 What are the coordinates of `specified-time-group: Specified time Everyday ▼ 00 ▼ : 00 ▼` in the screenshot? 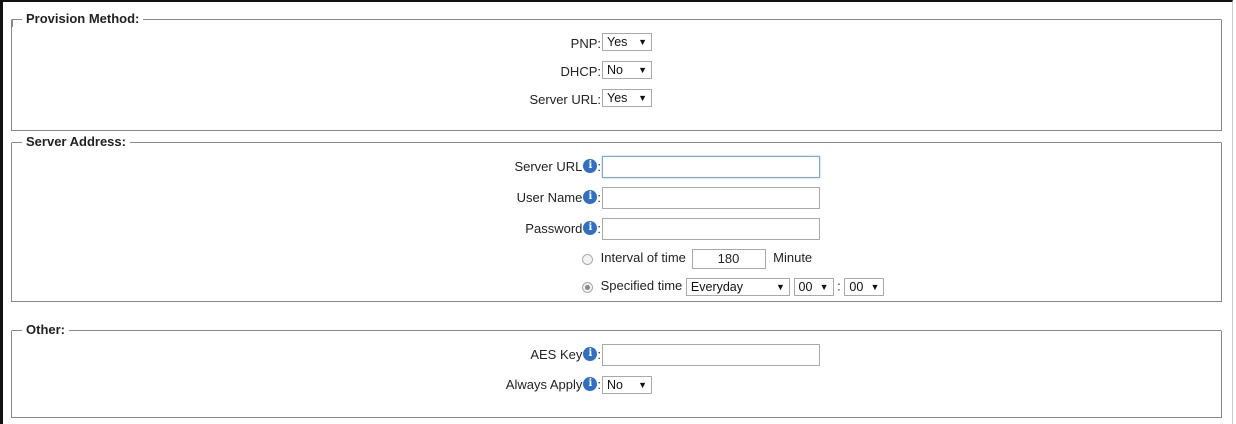 It's located at (733, 287).